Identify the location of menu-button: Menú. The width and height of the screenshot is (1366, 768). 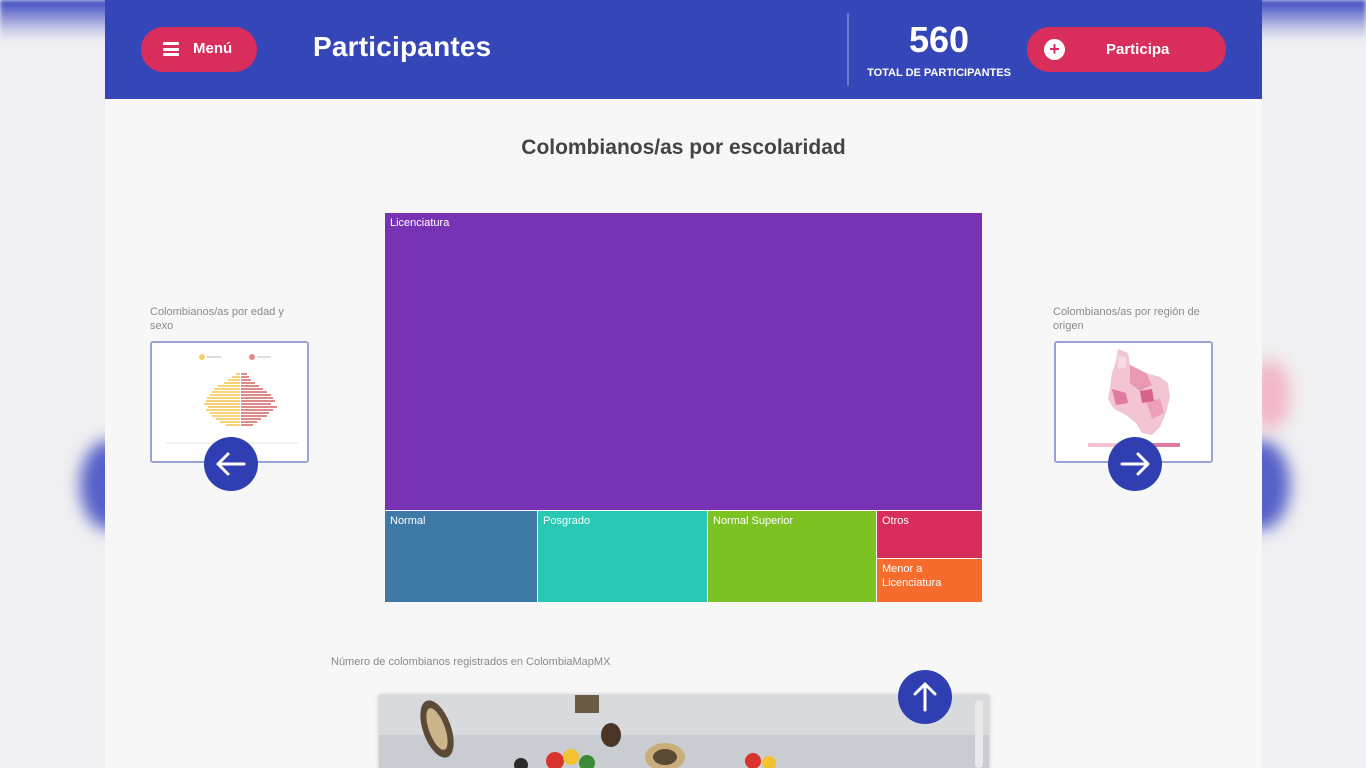
(199, 49).